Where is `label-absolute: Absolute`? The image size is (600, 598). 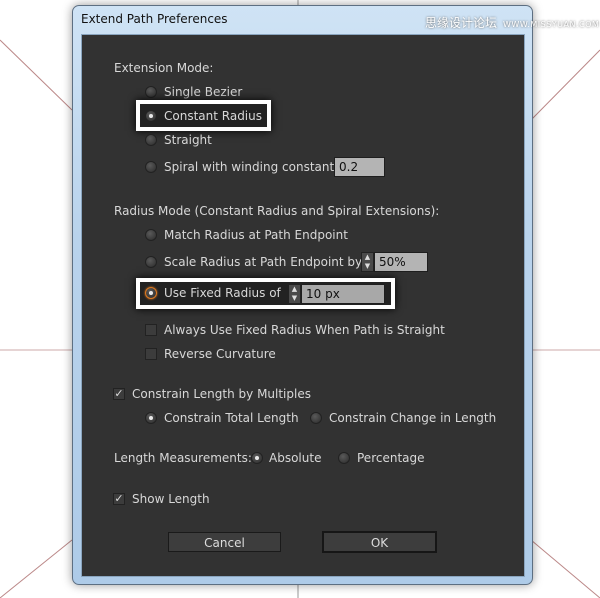 label-absolute: Absolute is located at coordinates (295, 458).